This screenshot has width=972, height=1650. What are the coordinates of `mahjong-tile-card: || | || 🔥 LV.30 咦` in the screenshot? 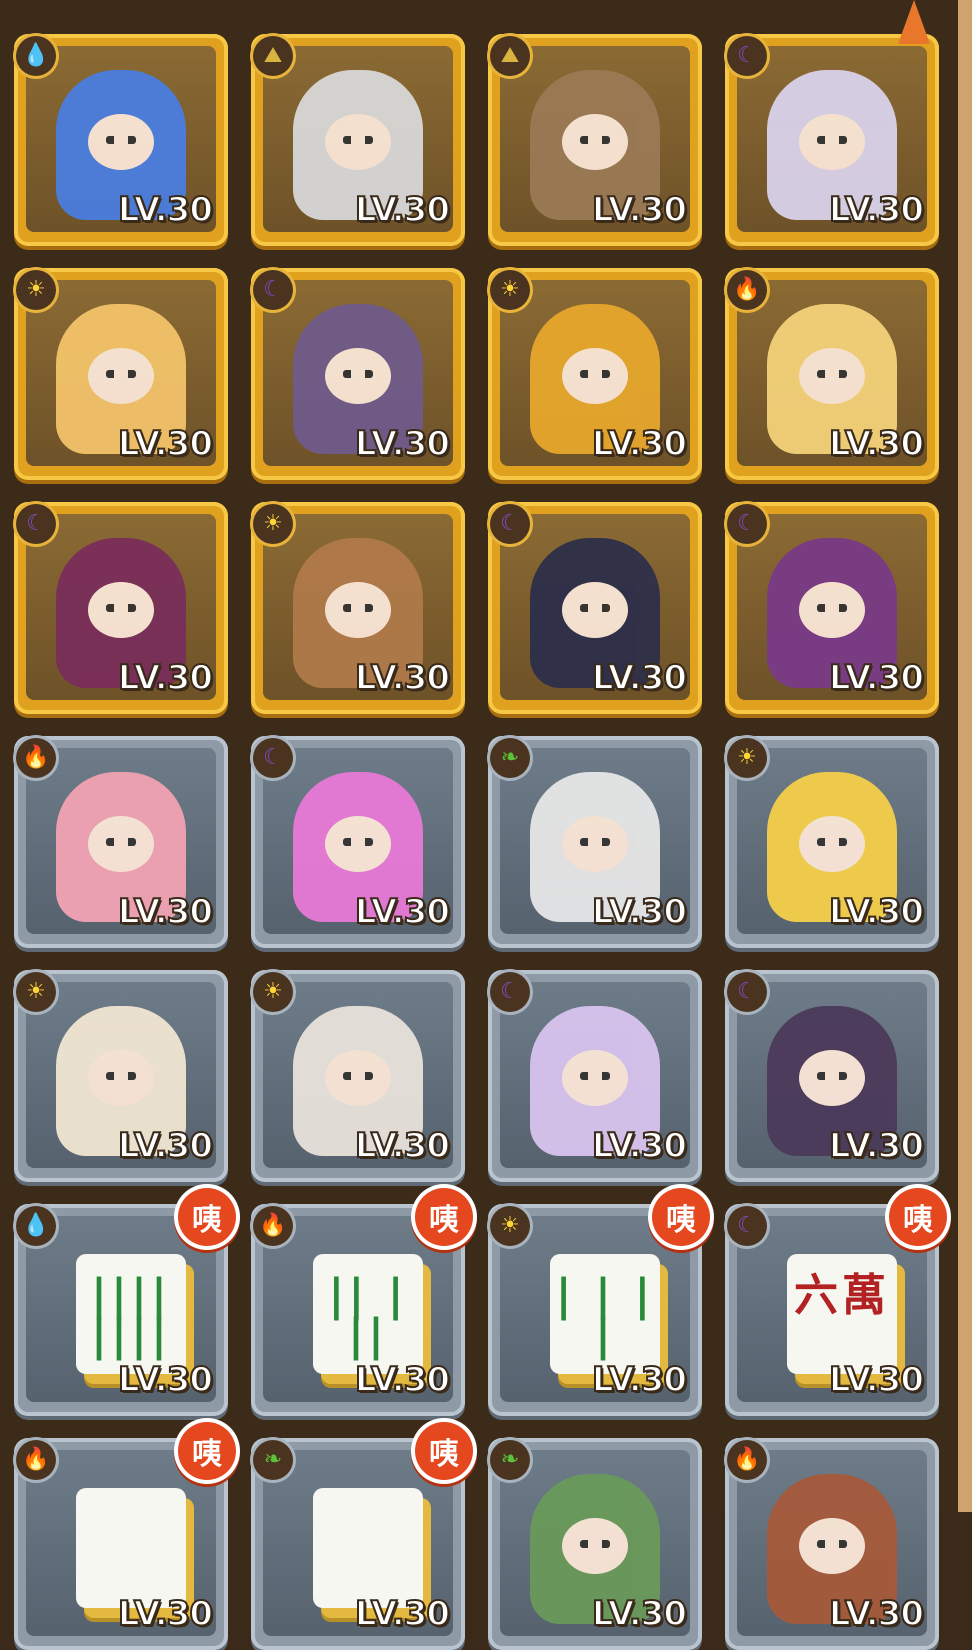 It's located at (362, 1302).